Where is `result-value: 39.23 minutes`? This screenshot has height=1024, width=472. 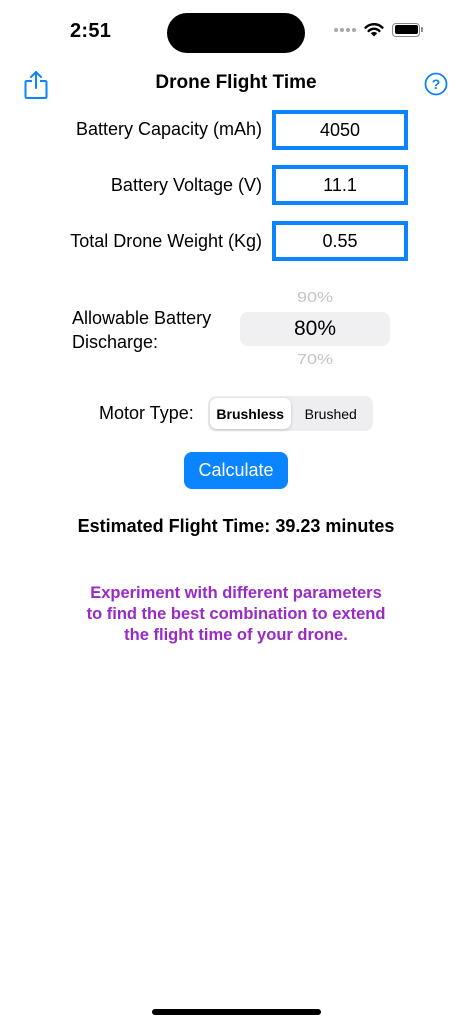
result-value: 39.23 minutes is located at coordinates (335, 526).